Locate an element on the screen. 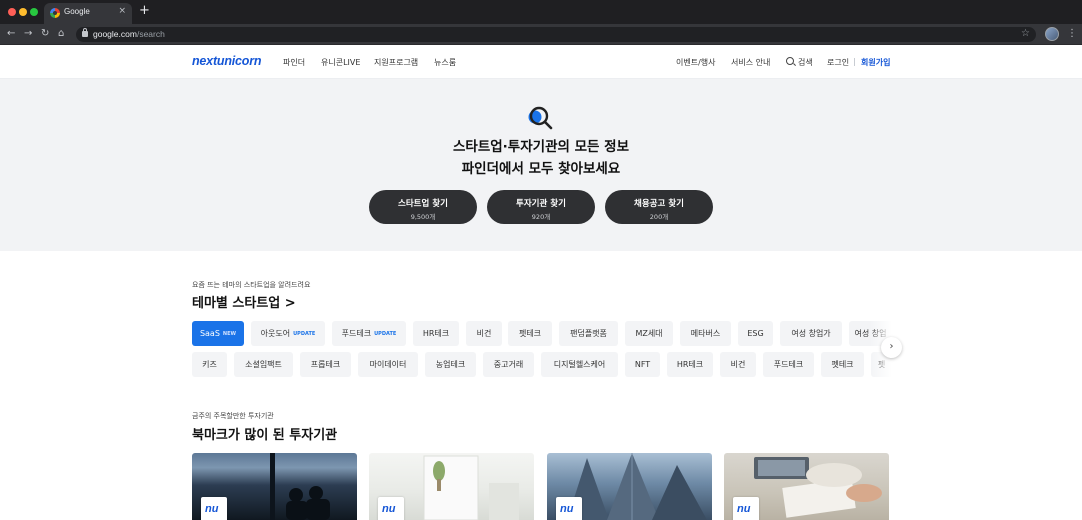 Image resolution: width=1082 pixels, height=520 pixels. back-icon: ← is located at coordinates (11, 34).